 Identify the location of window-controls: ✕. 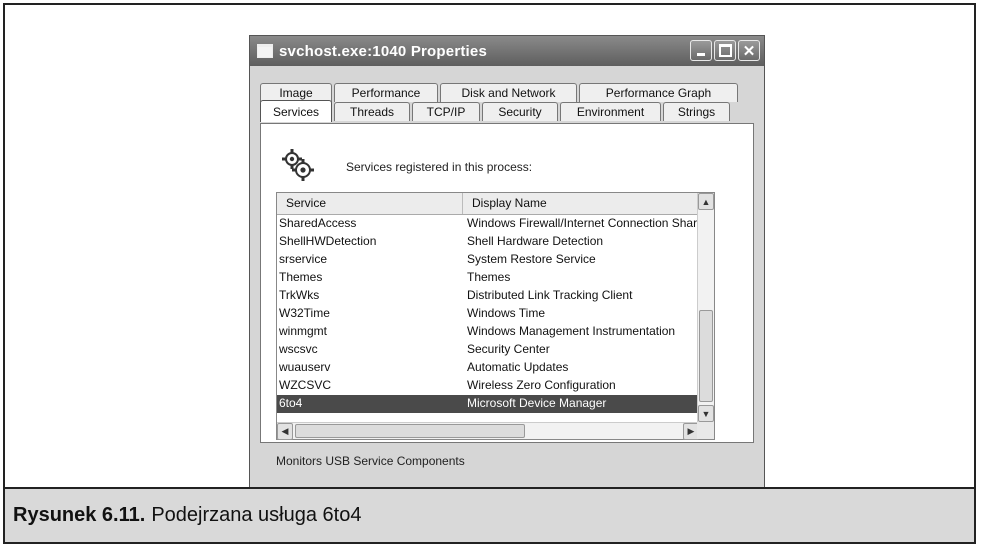
(725, 50).